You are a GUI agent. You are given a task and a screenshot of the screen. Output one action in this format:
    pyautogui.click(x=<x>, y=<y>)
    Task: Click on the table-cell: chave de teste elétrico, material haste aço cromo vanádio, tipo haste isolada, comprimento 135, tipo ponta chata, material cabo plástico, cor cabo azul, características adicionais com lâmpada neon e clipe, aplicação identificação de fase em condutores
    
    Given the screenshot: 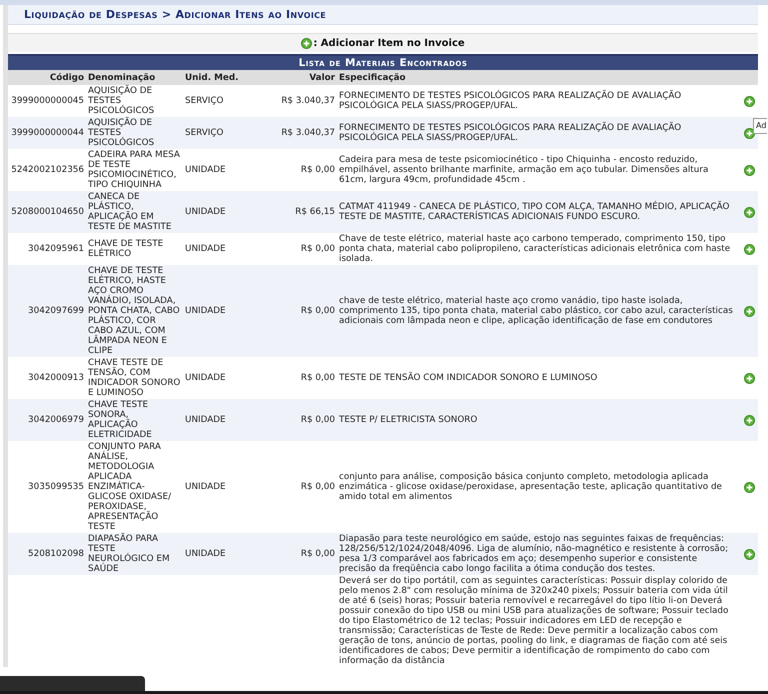 What is the action you would take?
    pyautogui.click(x=537, y=311)
    